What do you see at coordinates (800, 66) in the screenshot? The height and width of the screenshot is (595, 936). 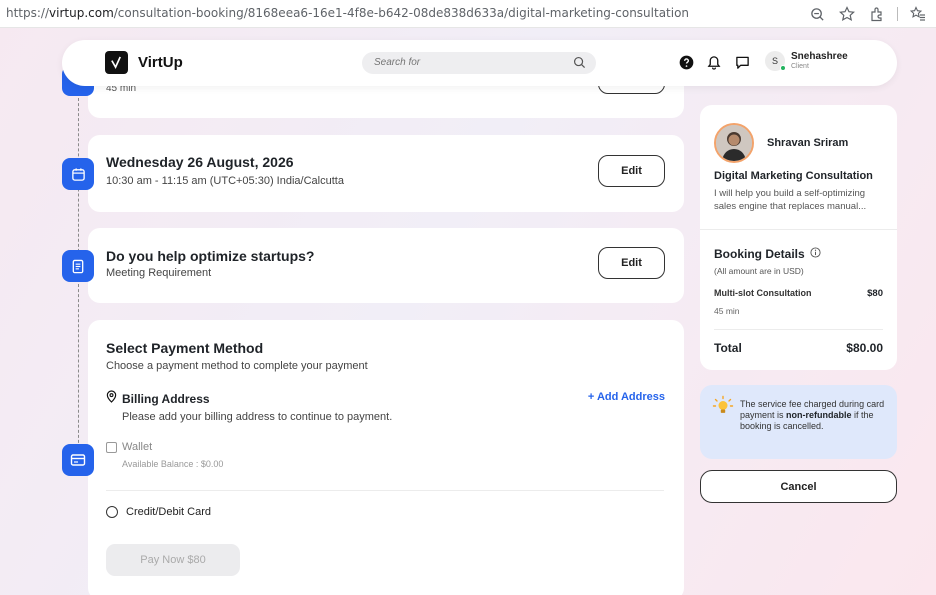 I see `user-role: Client` at bounding box center [800, 66].